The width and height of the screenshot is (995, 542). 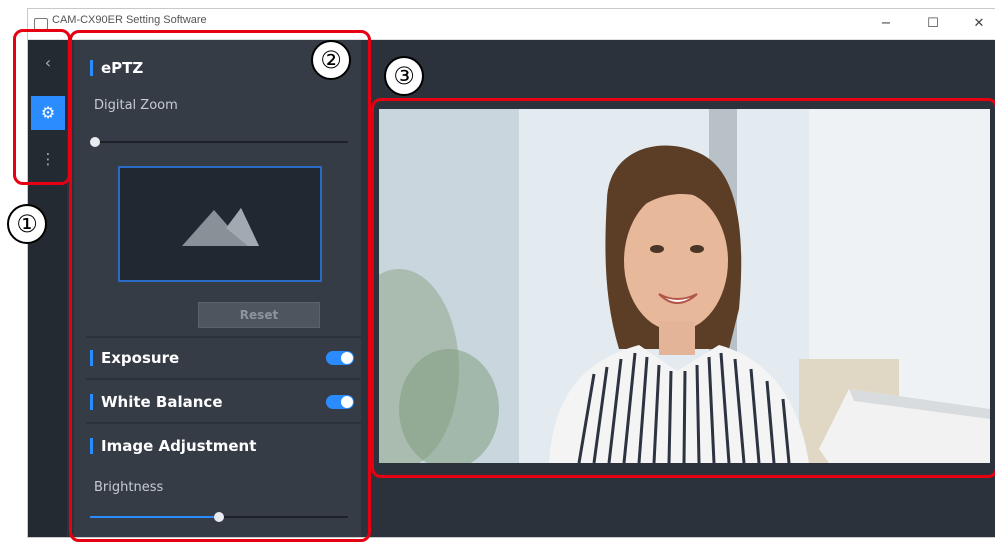 I want to click on annotation-marker-2: ②, so click(x=331, y=60).